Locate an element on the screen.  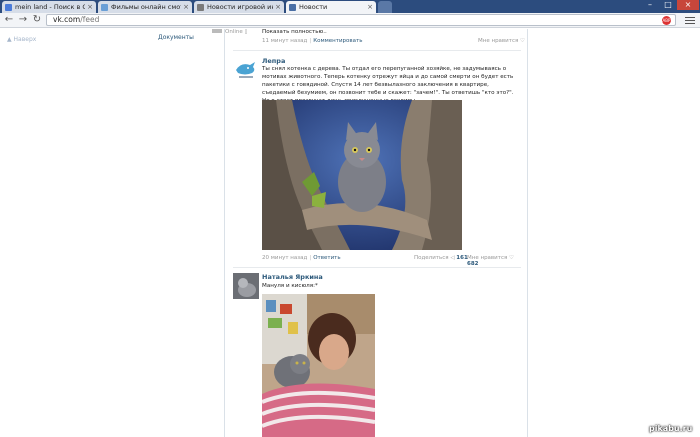
adblock-icon: ABP is located at coordinates (666, 20).